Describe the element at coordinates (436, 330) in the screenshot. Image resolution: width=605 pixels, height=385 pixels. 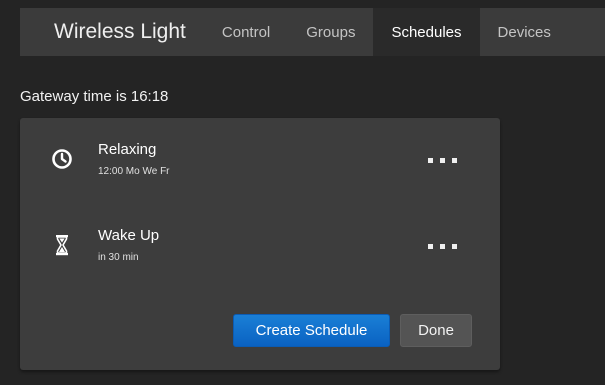
I see `done-button: Done` at that location.